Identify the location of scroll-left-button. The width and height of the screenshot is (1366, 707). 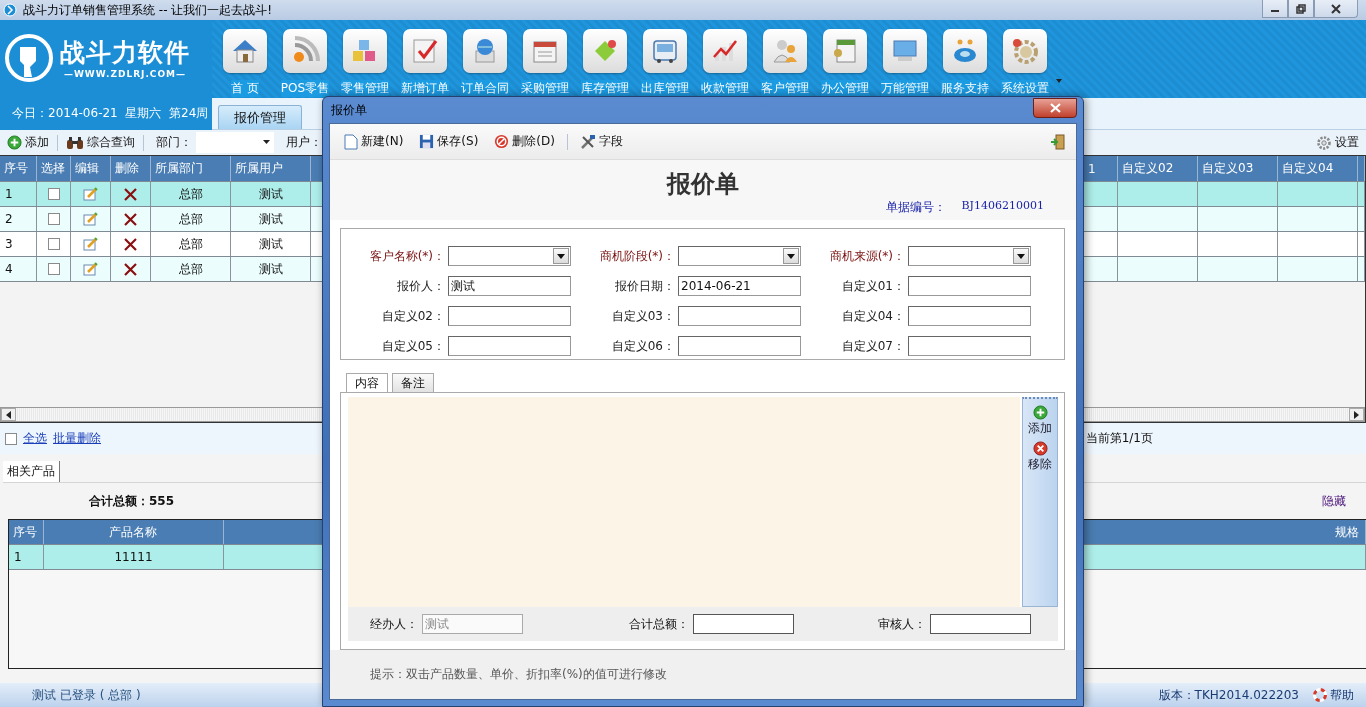
(8, 414).